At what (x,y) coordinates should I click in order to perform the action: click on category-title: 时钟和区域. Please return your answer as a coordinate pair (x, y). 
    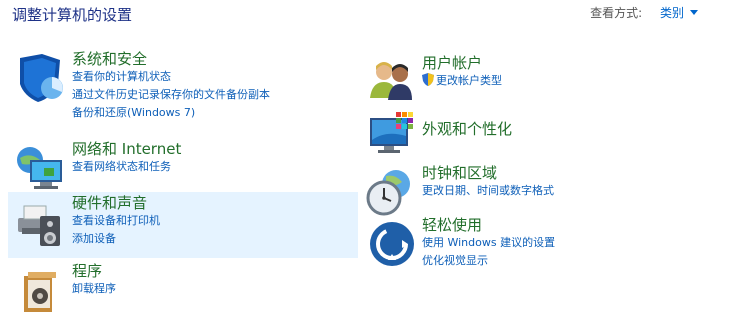
    Looking at the image, I should click on (488, 173).